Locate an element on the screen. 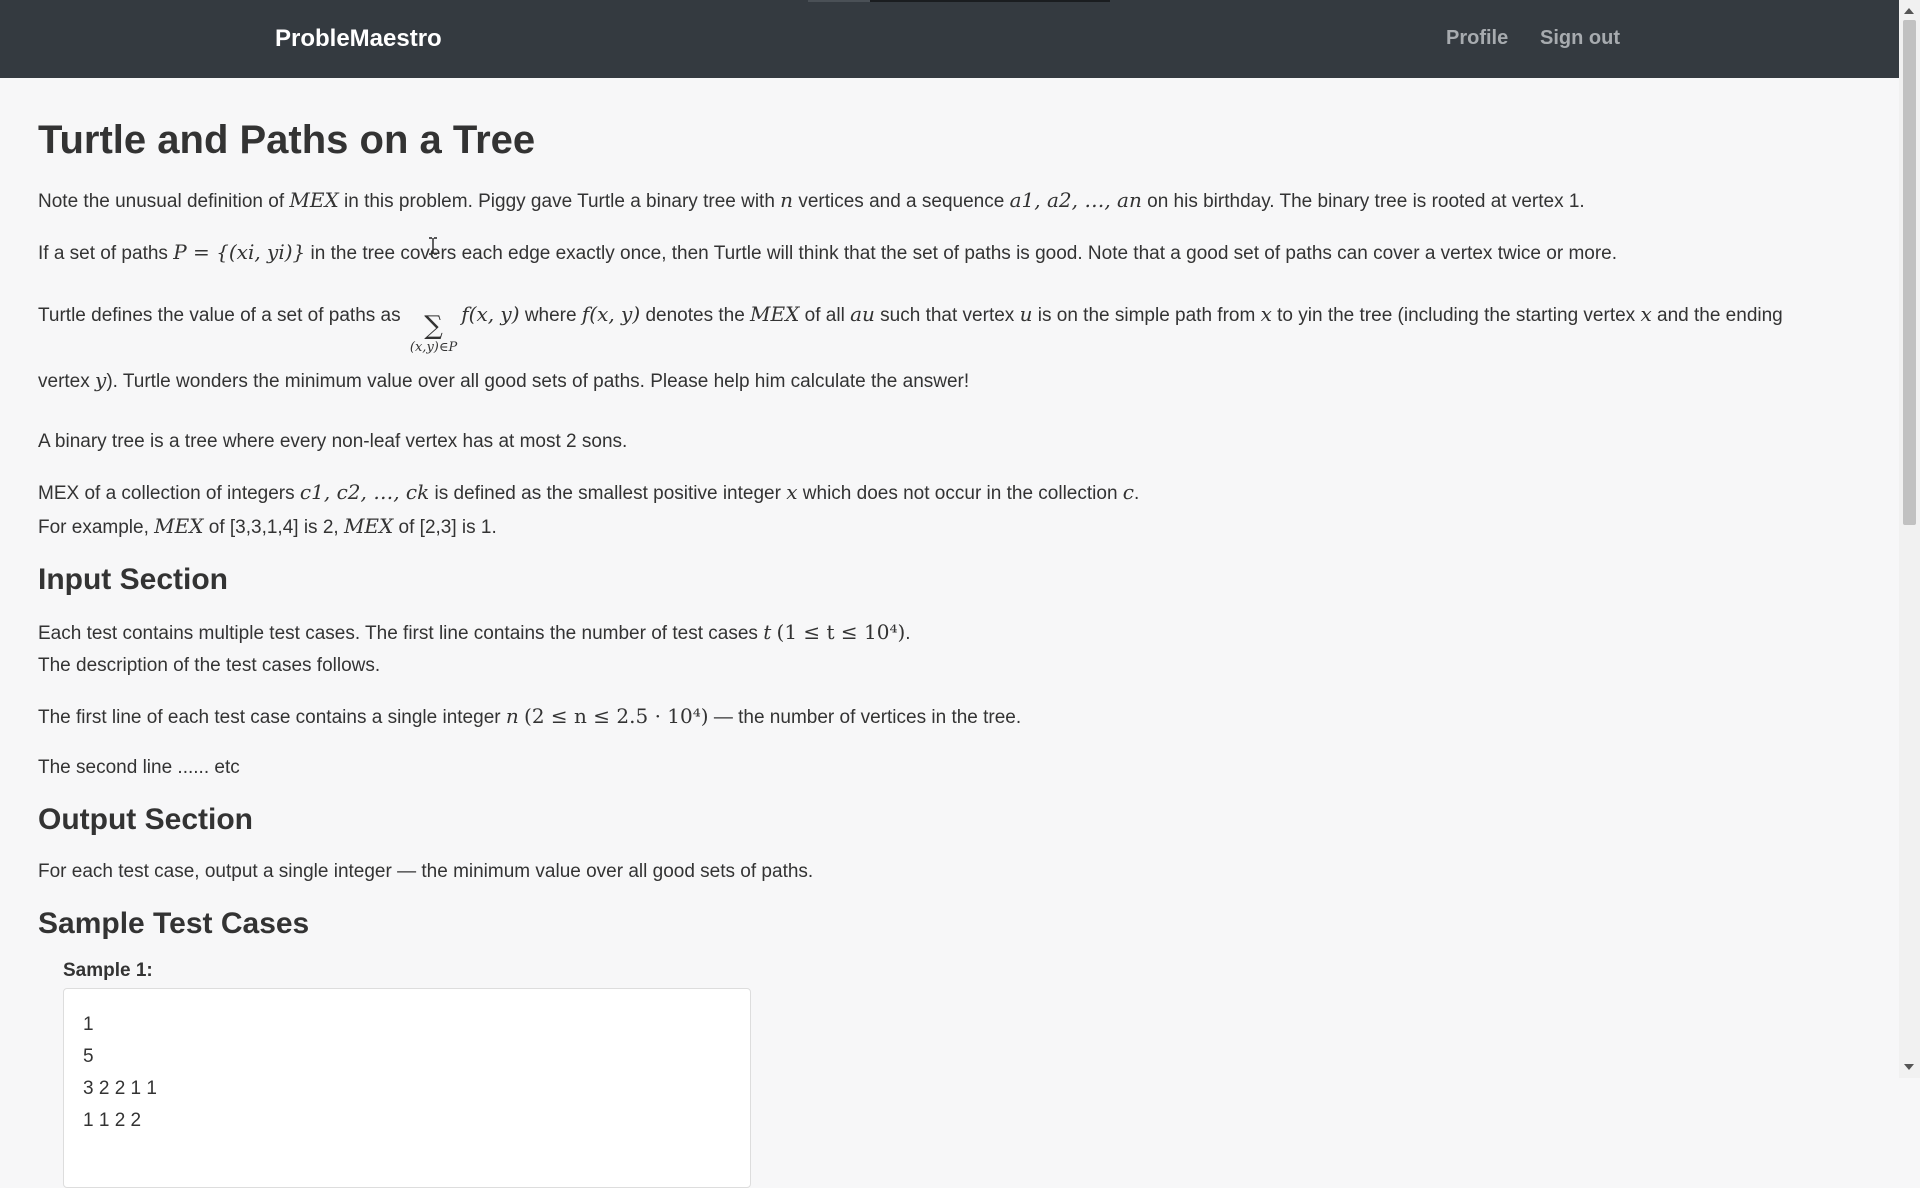  sample-input-line: 1 1 2 2 is located at coordinates (112, 1120).